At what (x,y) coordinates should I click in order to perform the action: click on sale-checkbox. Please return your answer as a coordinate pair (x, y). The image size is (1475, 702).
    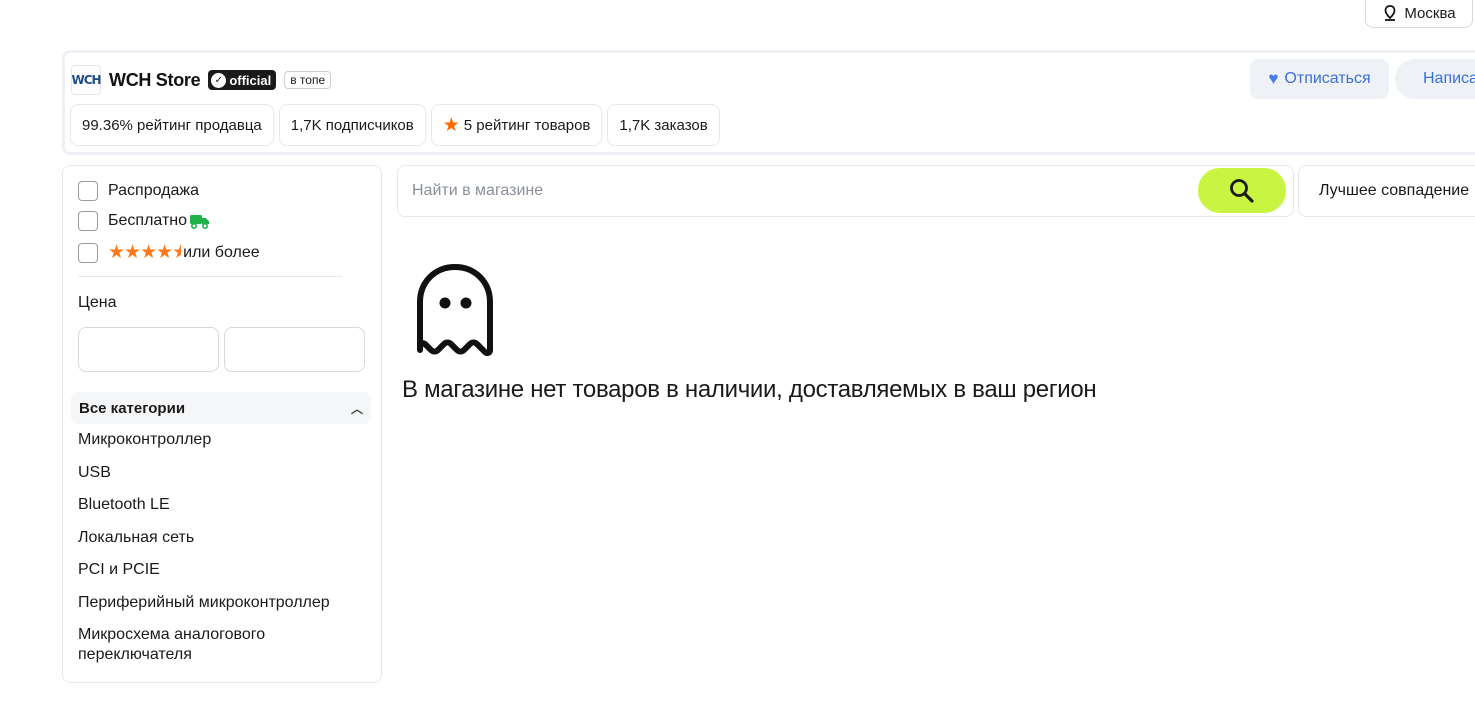
    Looking at the image, I should click on (88, 191).